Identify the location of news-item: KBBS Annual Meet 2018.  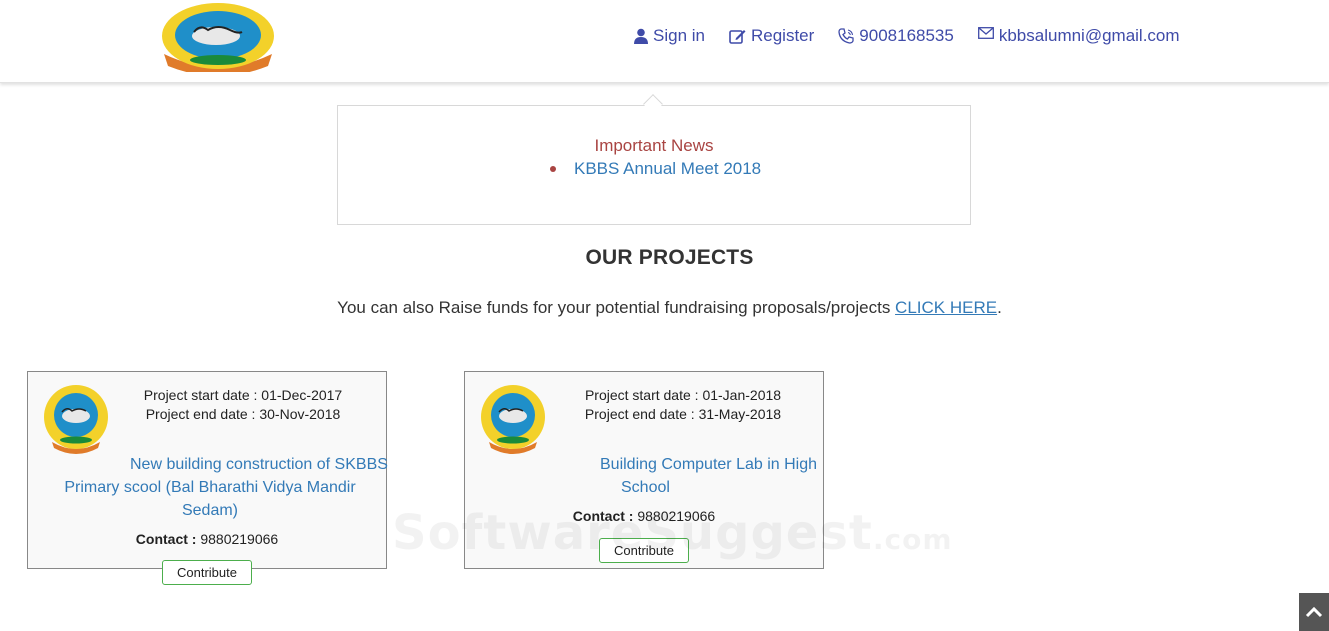
(655, 169).